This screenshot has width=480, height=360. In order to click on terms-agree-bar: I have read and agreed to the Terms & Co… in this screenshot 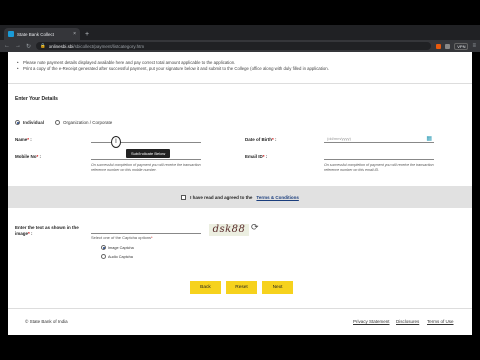, I will do `click(240, 197)`.